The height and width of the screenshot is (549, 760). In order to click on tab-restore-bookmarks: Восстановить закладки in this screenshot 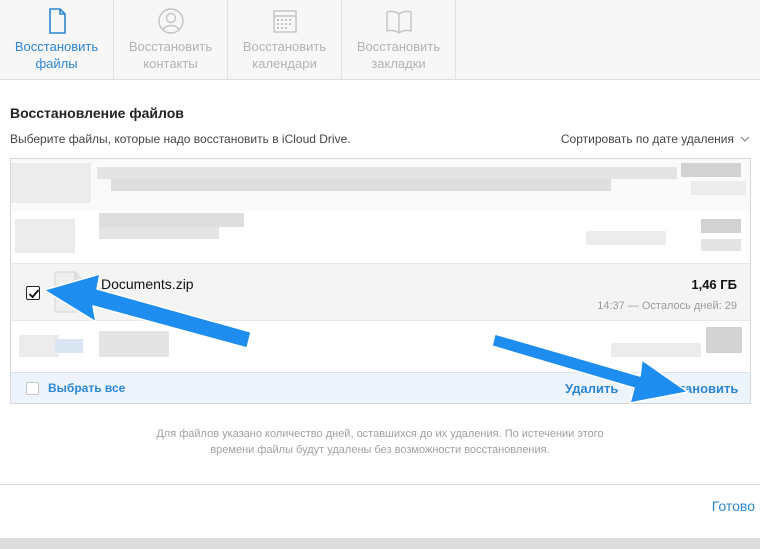, I will do `click(399, 40)`.